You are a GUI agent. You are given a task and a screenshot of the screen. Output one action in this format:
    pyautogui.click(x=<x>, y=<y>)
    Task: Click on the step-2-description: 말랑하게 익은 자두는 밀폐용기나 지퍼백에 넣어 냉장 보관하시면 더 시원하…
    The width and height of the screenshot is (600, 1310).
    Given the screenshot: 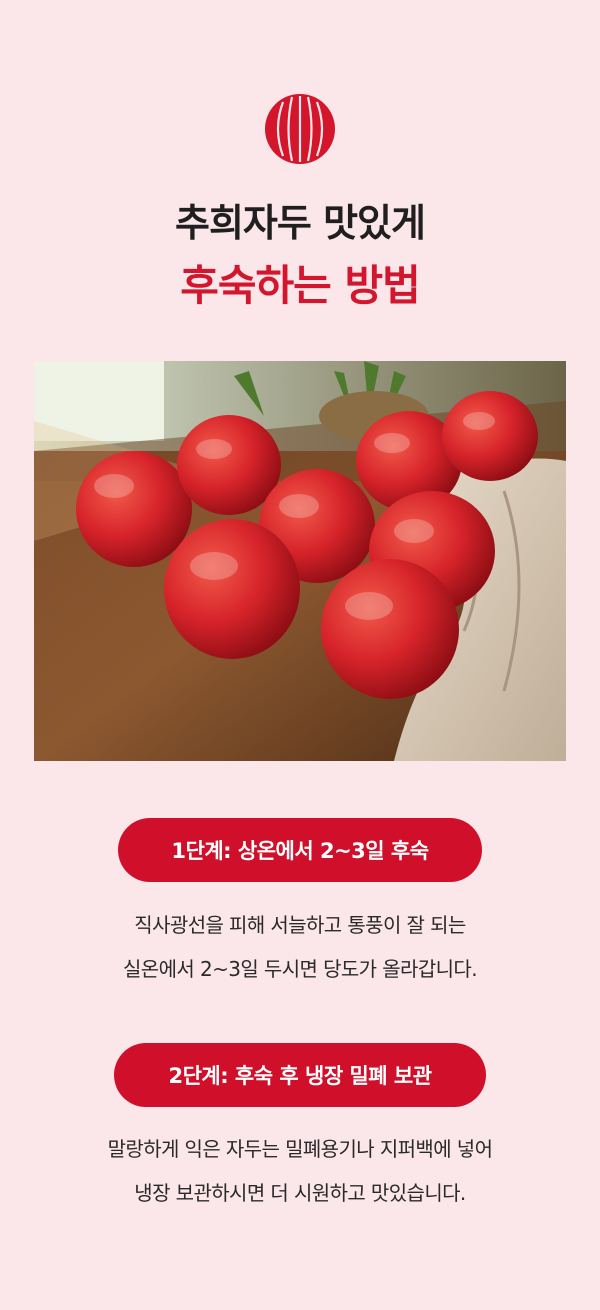 What is the action you would take?
    pyautogui.click(x=300, y=1171)
    